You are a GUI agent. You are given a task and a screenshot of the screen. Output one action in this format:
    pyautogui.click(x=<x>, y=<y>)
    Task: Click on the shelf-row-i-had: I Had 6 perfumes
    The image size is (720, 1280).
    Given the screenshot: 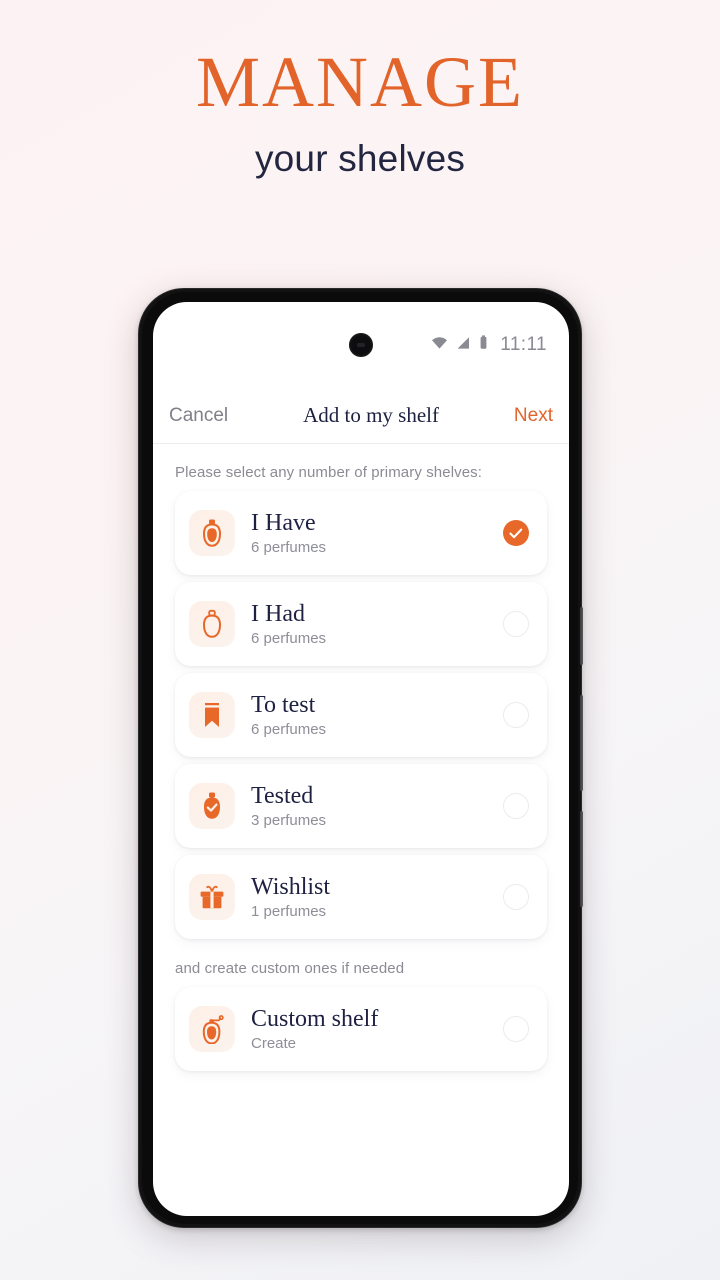 What is the action you would take?
    pyautogui.click(x=361, y=624)
    